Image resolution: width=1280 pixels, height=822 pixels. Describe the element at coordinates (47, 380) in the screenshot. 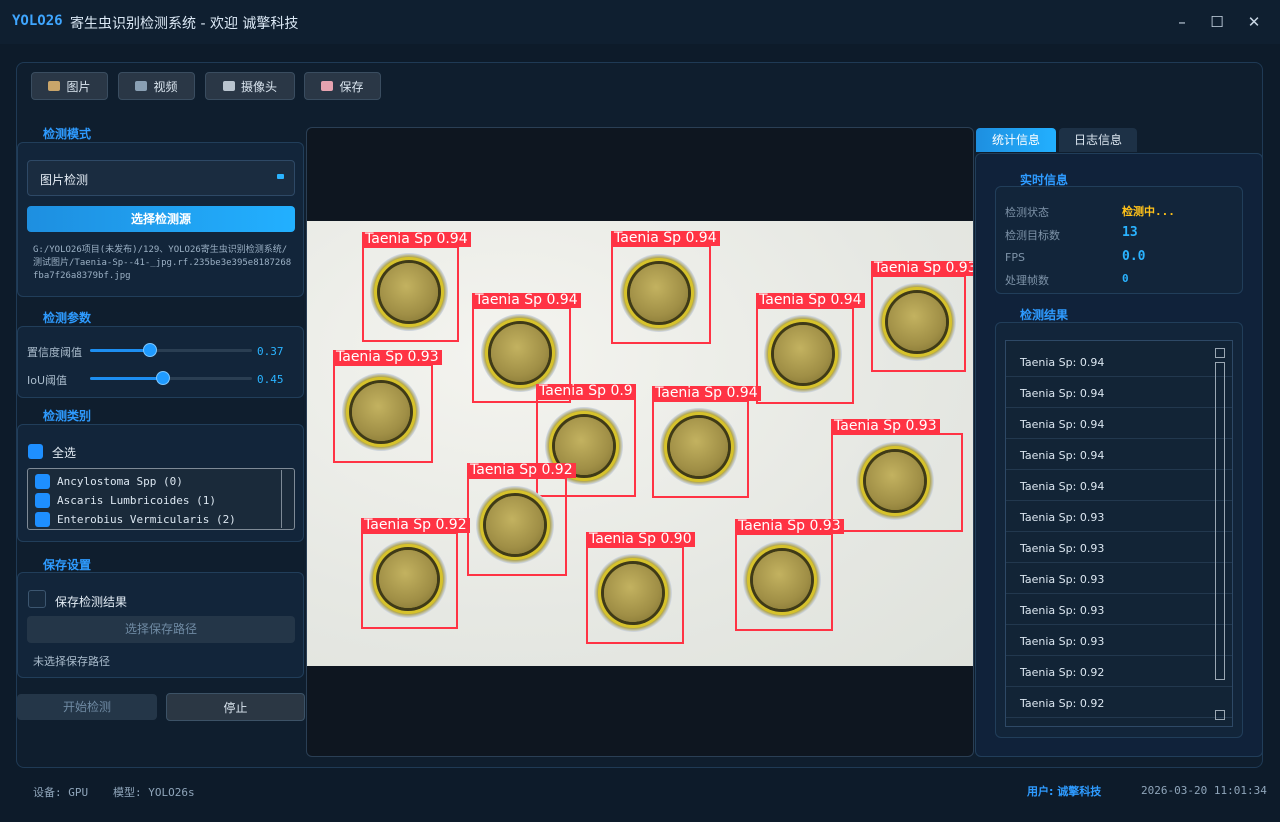

I see `iou-label: IoU阈值` at that location.